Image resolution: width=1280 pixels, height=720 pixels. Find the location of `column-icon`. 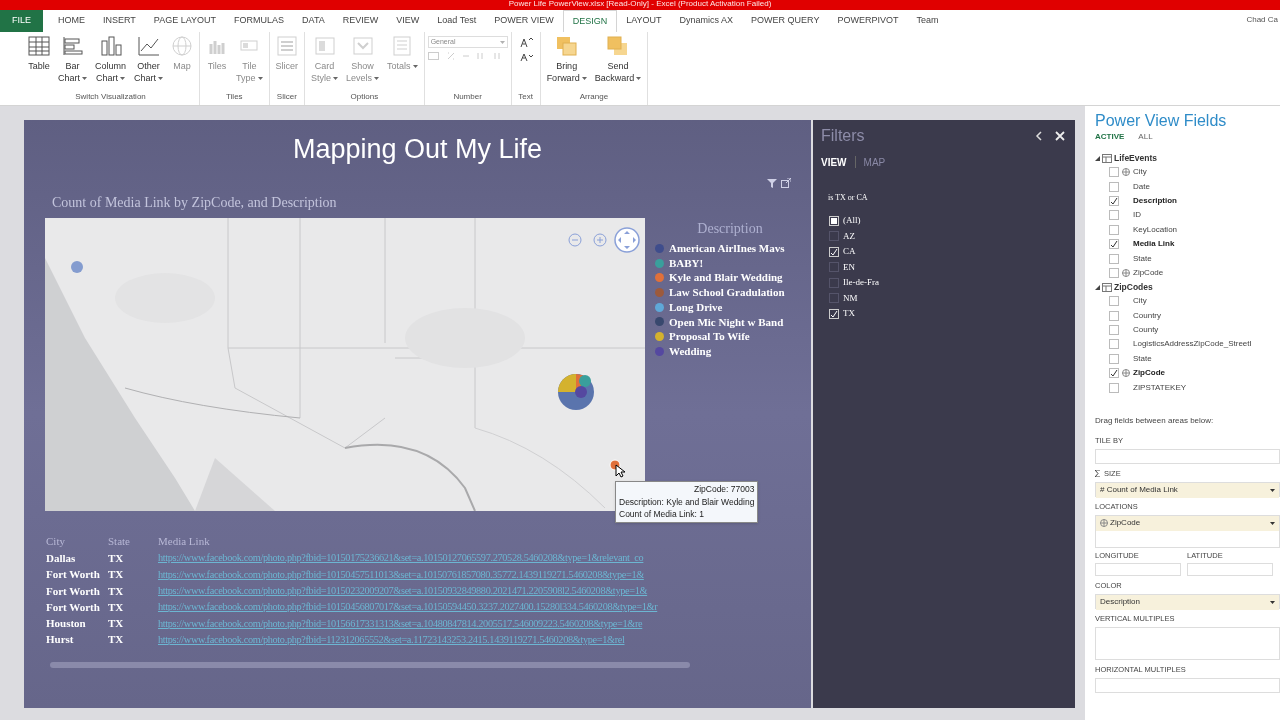

column-icon is located at coordinates (110, 46).